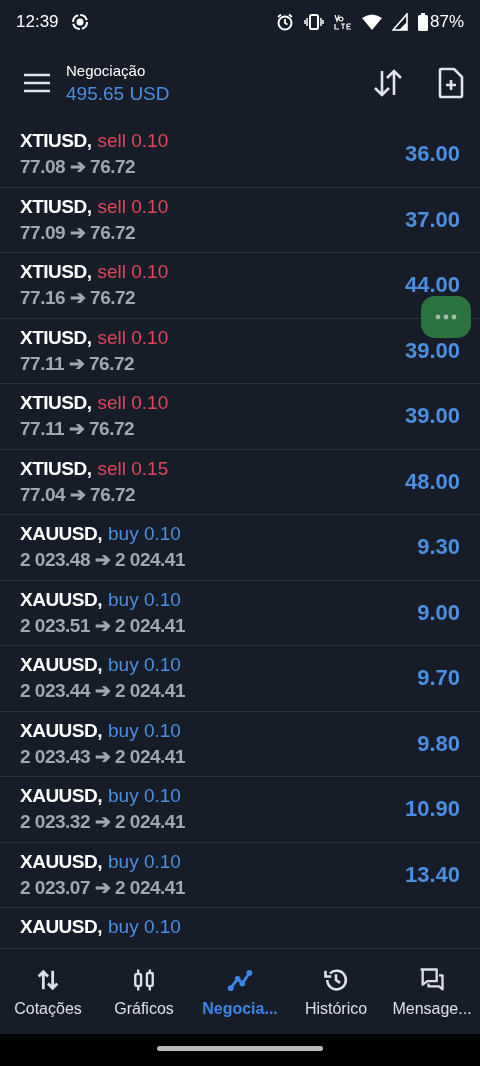  Describe the element at coordinates (432, 285) in the screenshot. I see `profit-value: 44.00` at that location.